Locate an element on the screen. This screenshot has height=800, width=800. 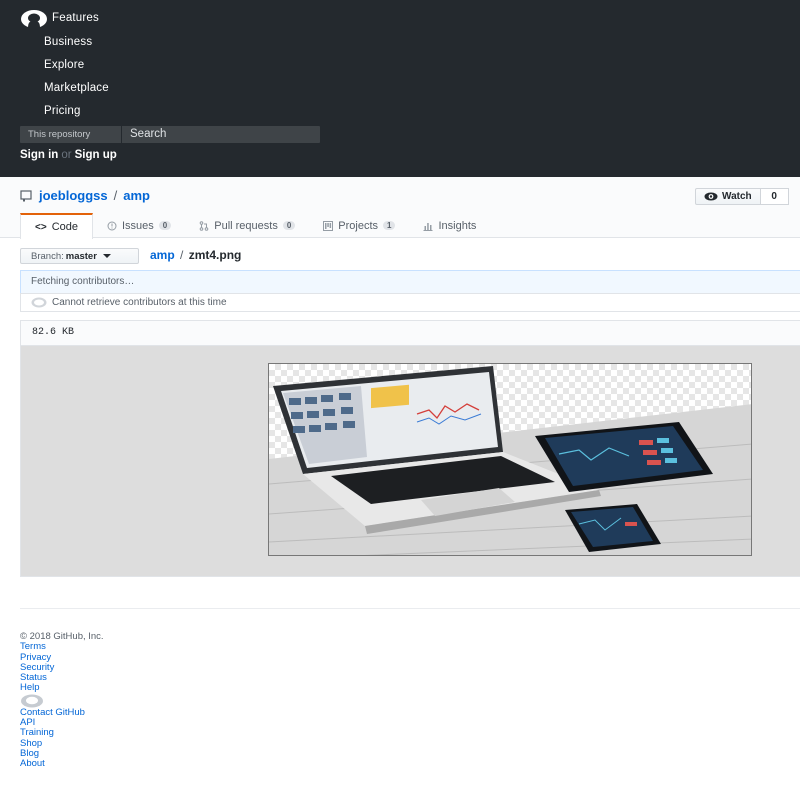
search-scope-label: This repository is located at coordinates (71, 134).